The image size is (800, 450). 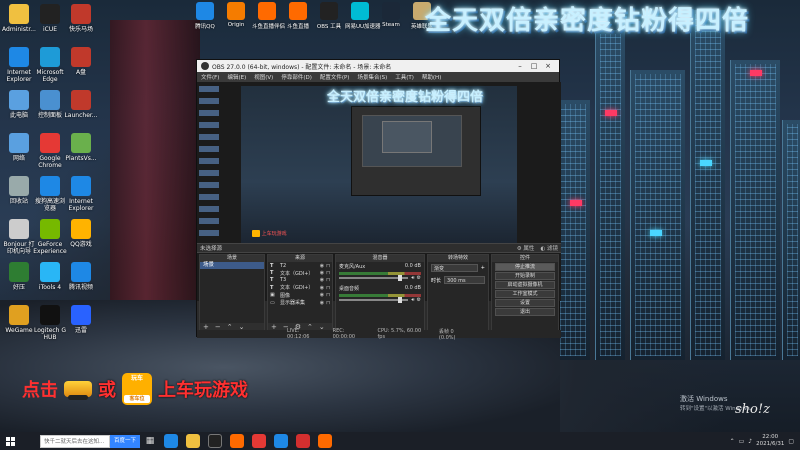 What do you see at coordinates (732, 441) in the screenshot?
I see `tray-up-icon: ⌃` at bounding box center [732, 441].